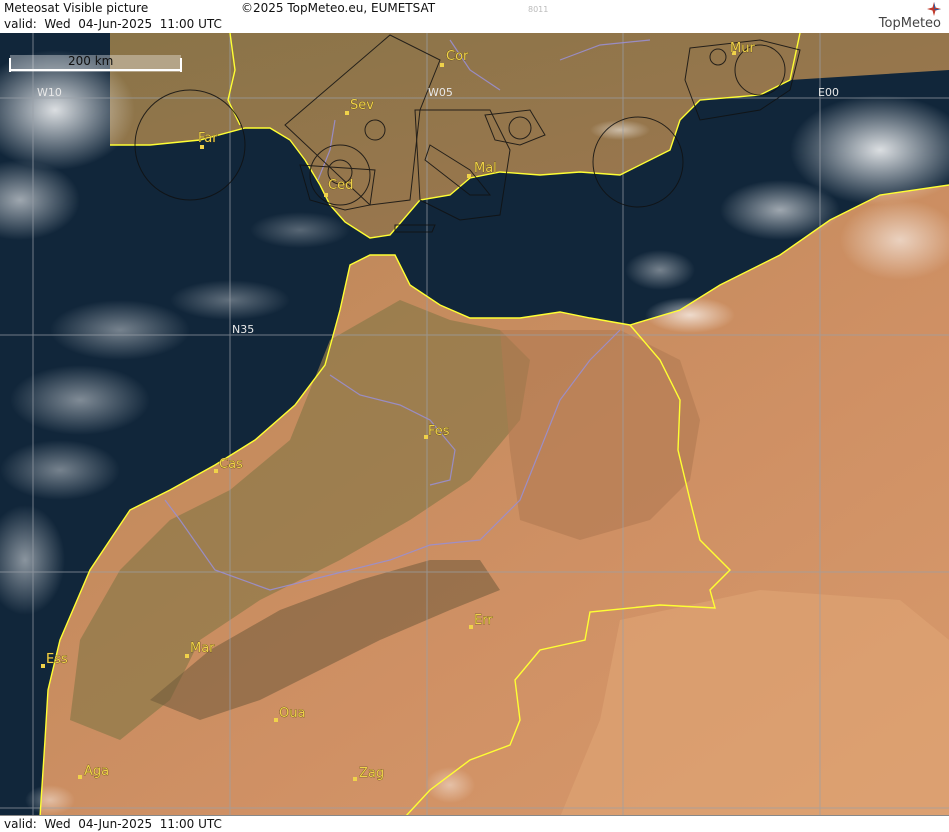  What do you see at coordinates (90, 61) in the screenshot?
I see `scale-bar-label: 200 km` at bounding box center [90, 61].